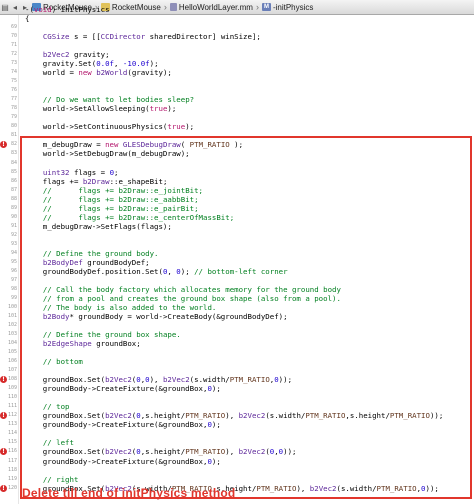 The height and width of the screenshot is (504, 474). Describe the element at coordinates (237, 45) in the screenshot. I see `code-line: 71` at that location.